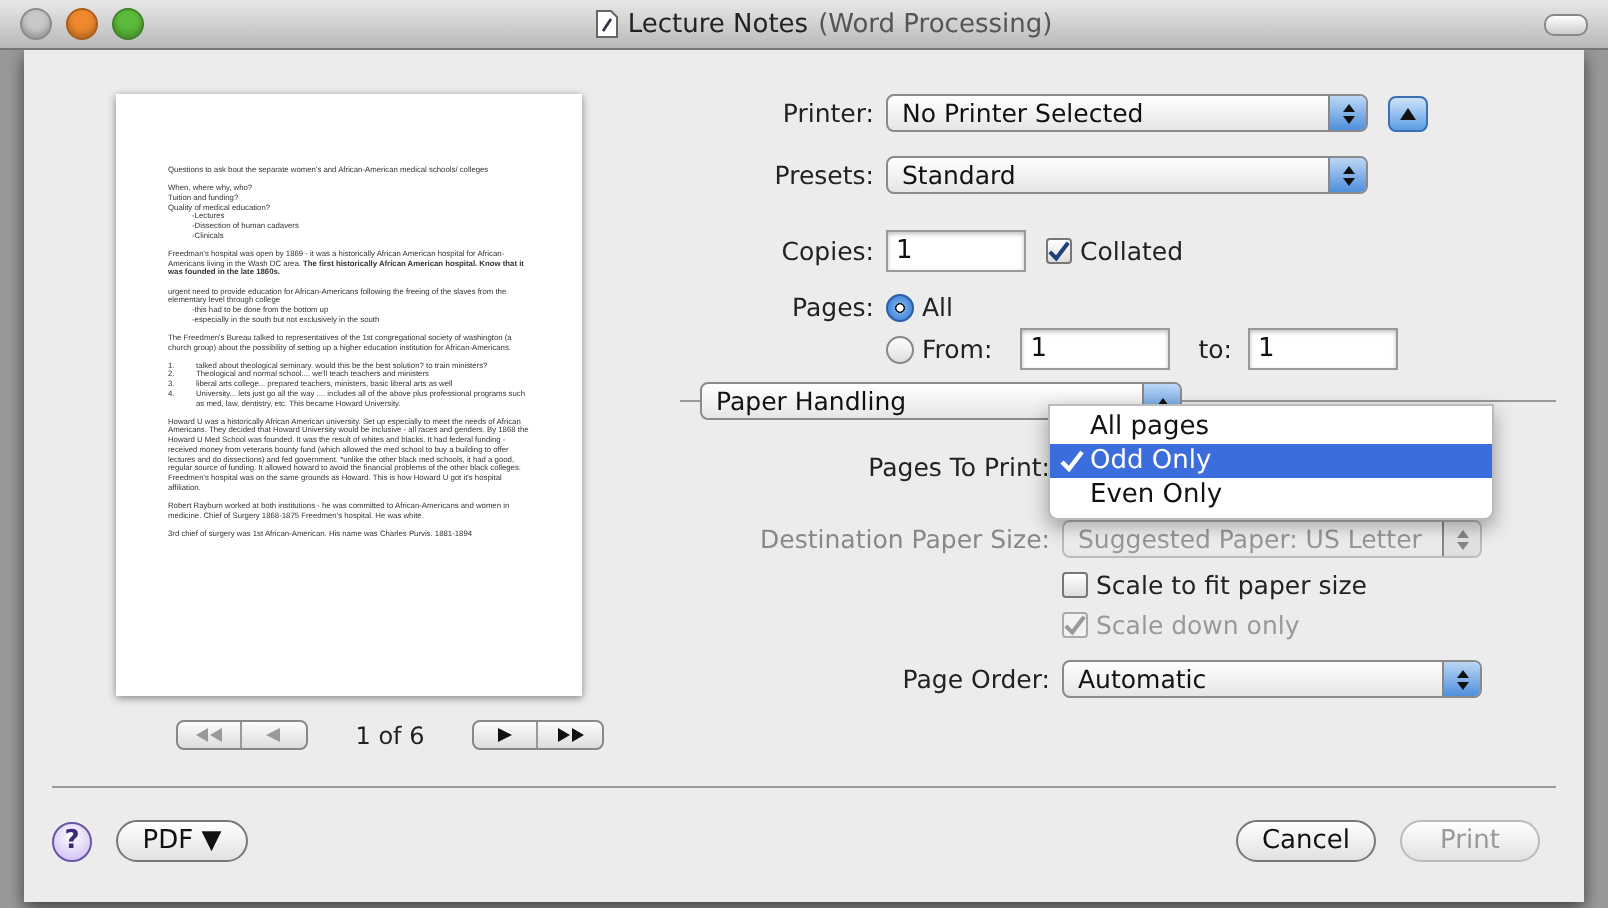  What do you see at coordinates (904, 539) in the screenshot?
I see `field-label: Destination Paper Size:` at bounding box center [904, 539].